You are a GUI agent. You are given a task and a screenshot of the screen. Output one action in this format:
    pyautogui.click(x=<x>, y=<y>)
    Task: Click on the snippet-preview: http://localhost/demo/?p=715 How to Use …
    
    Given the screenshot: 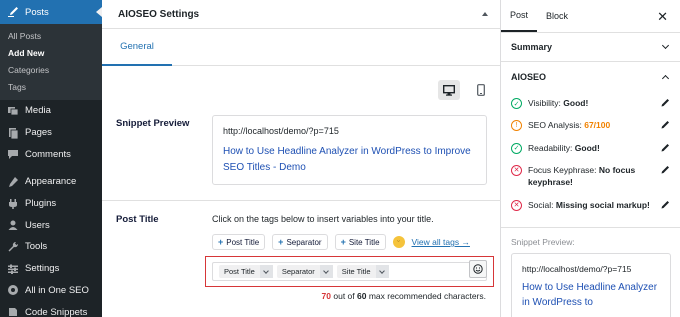 What is the action you would take?
    pyautogui.click(x=349, y=150)
    